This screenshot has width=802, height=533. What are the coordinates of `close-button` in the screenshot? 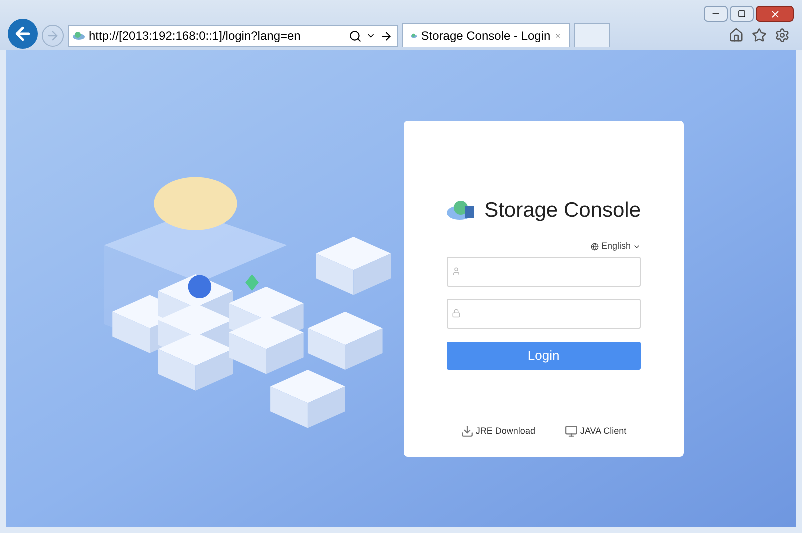 It's located at (775, 14).